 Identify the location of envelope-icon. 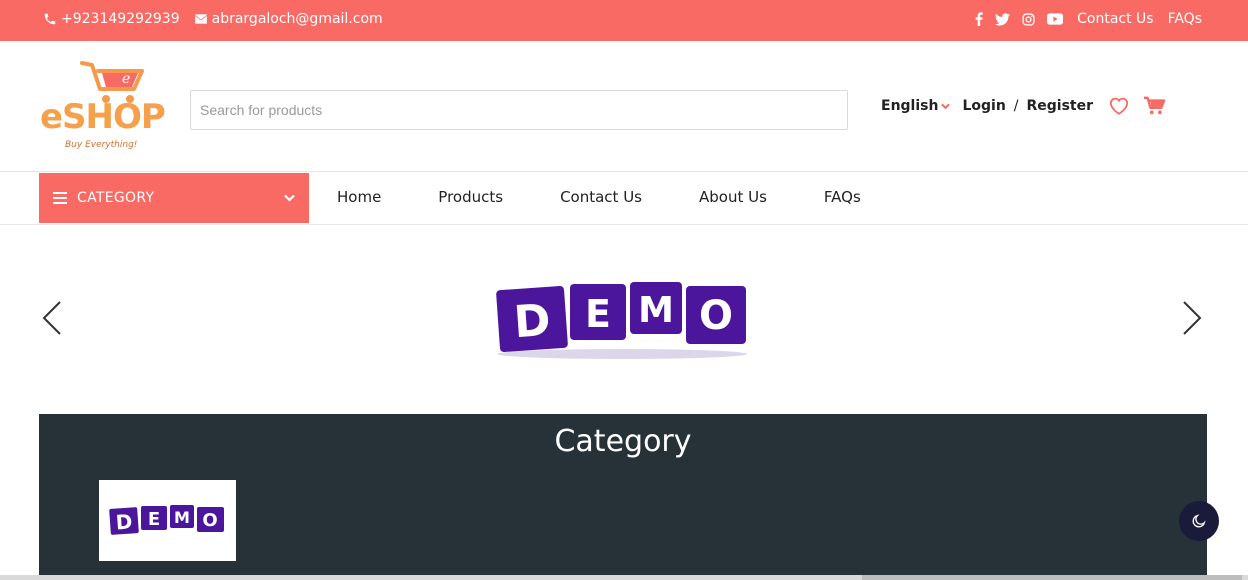
(200, 19).